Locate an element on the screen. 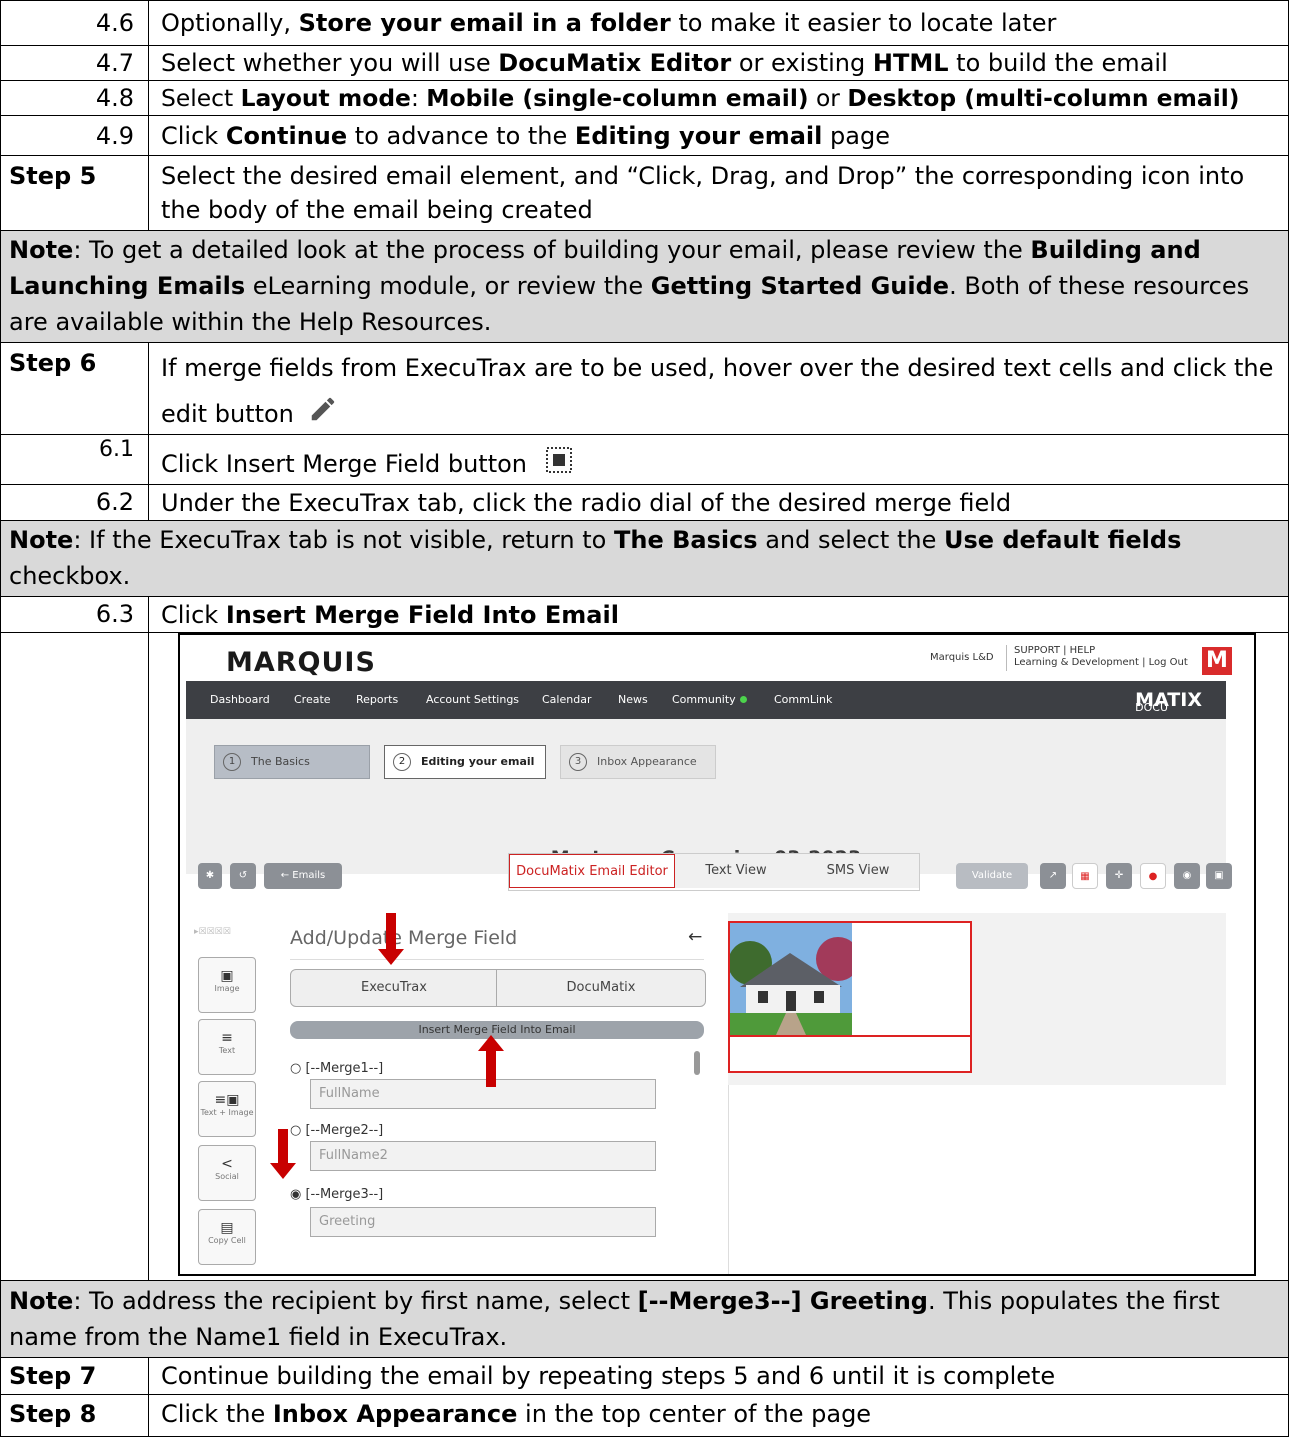 This screenshot has height=1437, width=1289. online-status-dot is located at coordinates (743, 699).